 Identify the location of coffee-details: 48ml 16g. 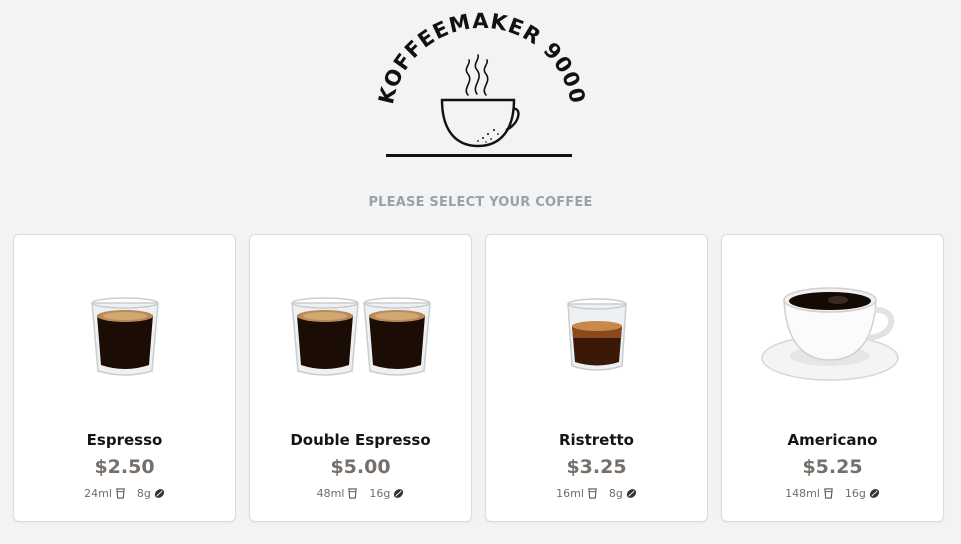
(360, 493).